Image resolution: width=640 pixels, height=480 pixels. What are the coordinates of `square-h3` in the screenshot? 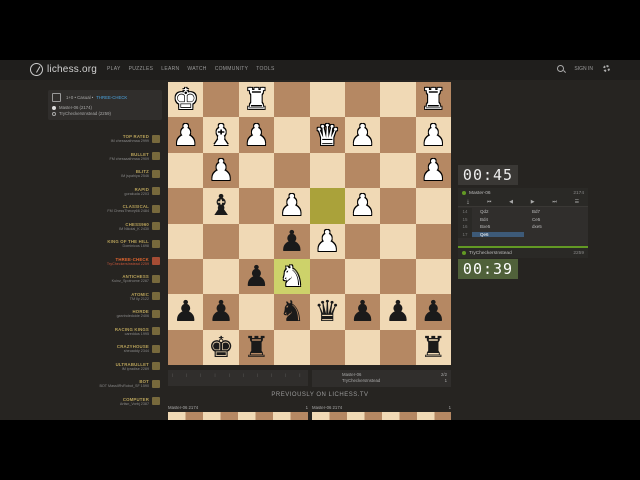 It's located at (433, 276).